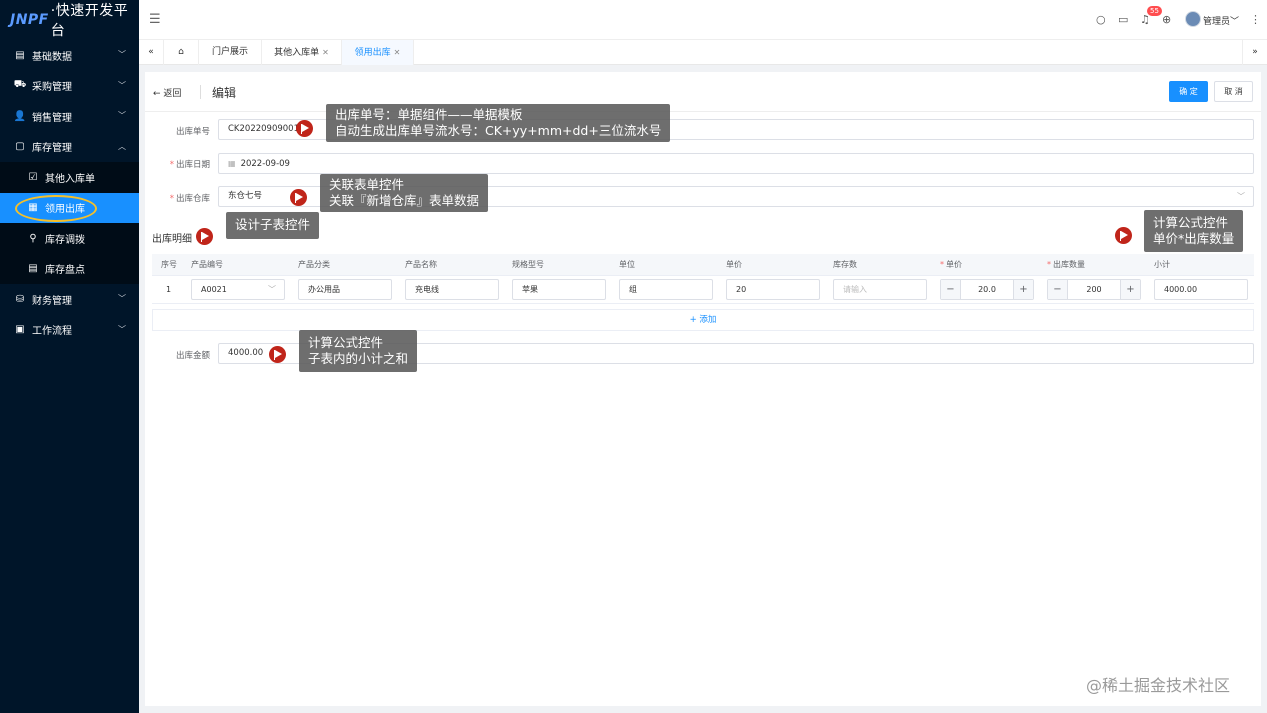 This screenshot has width=1267, height=713. I want to click on sidebar-item-stock-transfer: ⚲ 库存调拨, so click(69, 238).